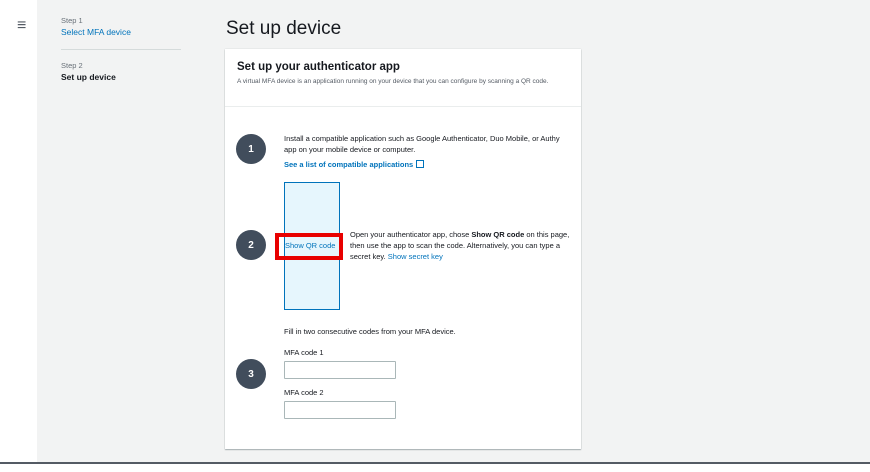  I want to click on step-2-number: Step 2, so click(72, 65).